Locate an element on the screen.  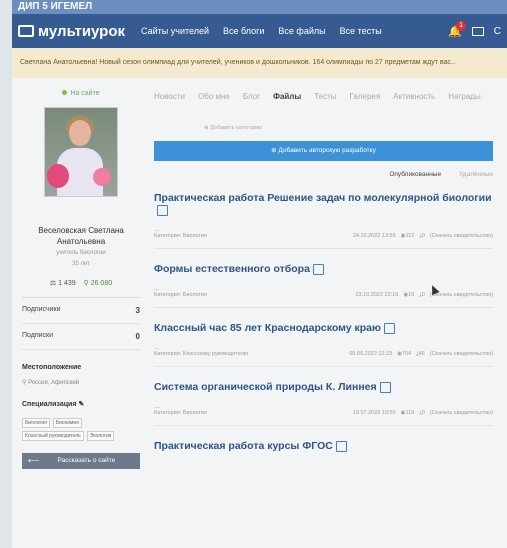
location-icon: ⚲ is located at coordinates (24, 383).